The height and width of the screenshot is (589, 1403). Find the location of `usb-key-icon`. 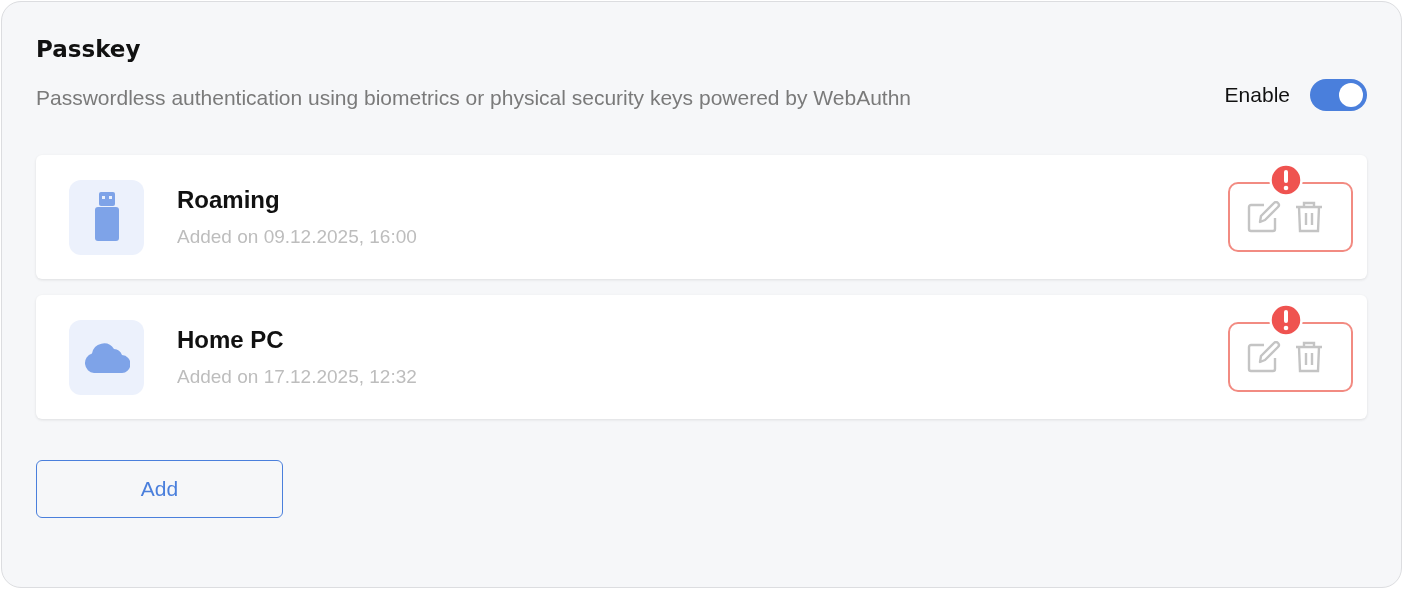

usb-key-icon is located at coordinates (106, 217).